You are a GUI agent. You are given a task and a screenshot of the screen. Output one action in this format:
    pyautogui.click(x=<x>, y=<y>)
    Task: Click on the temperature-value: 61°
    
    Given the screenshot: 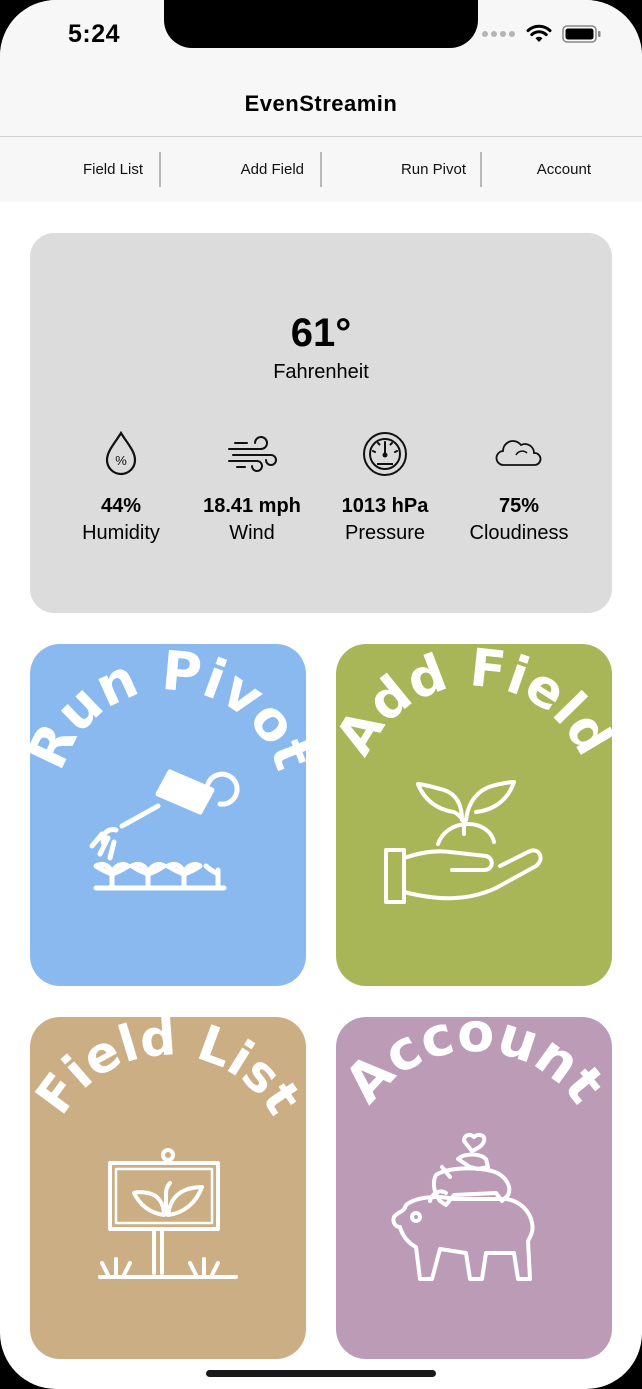 What is the action you would take?
    pyautogui.click(x=321, y=333)
    